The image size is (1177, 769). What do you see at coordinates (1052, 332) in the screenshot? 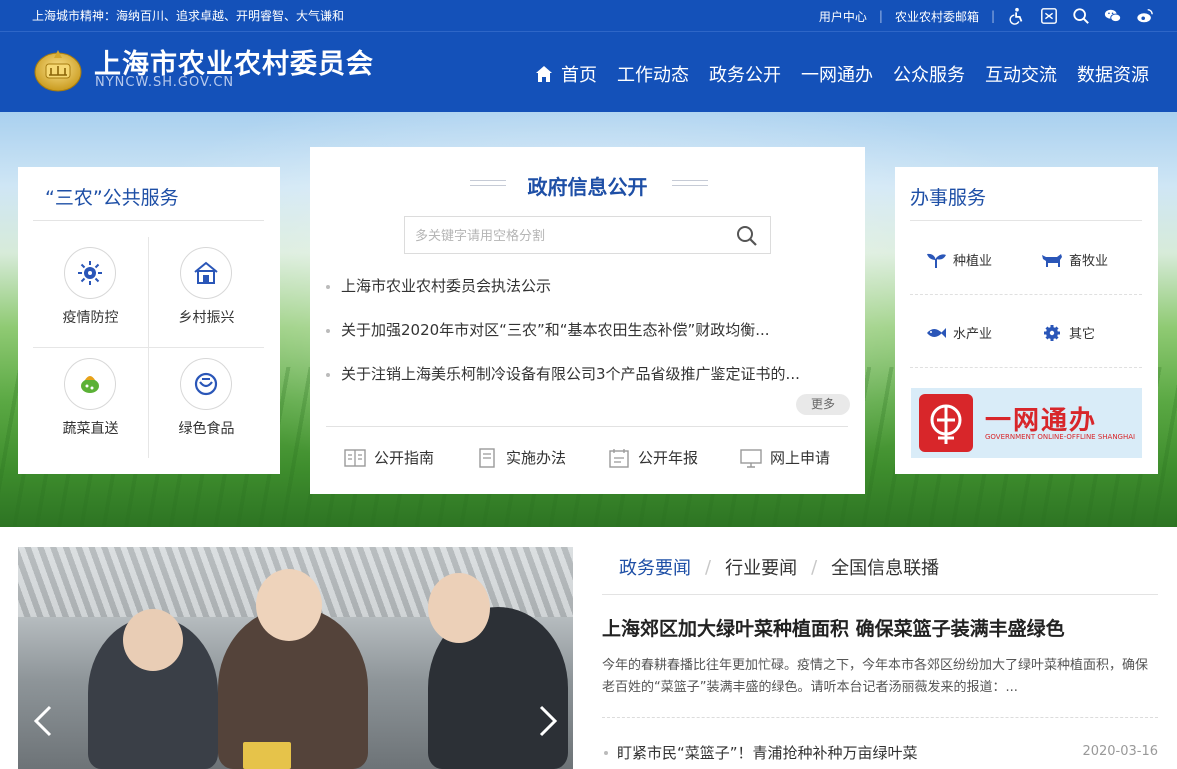
I see `gear-icon` at bounding box center [1052, 332].